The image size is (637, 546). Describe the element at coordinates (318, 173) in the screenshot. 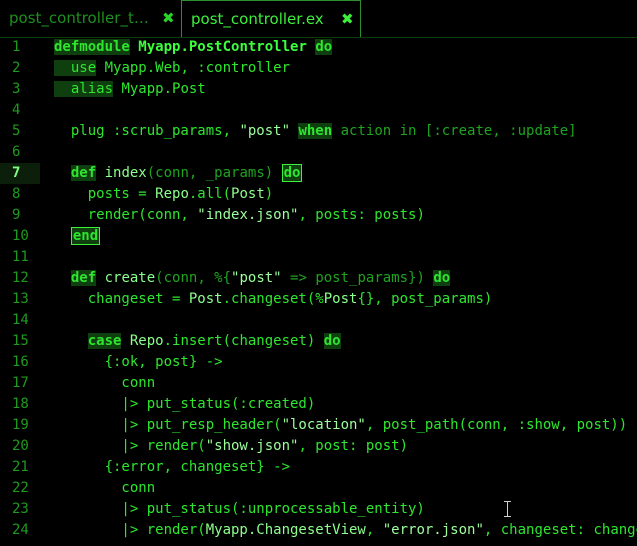

I see `code-line-current: 7 def index(conn, _params) do` at that location.